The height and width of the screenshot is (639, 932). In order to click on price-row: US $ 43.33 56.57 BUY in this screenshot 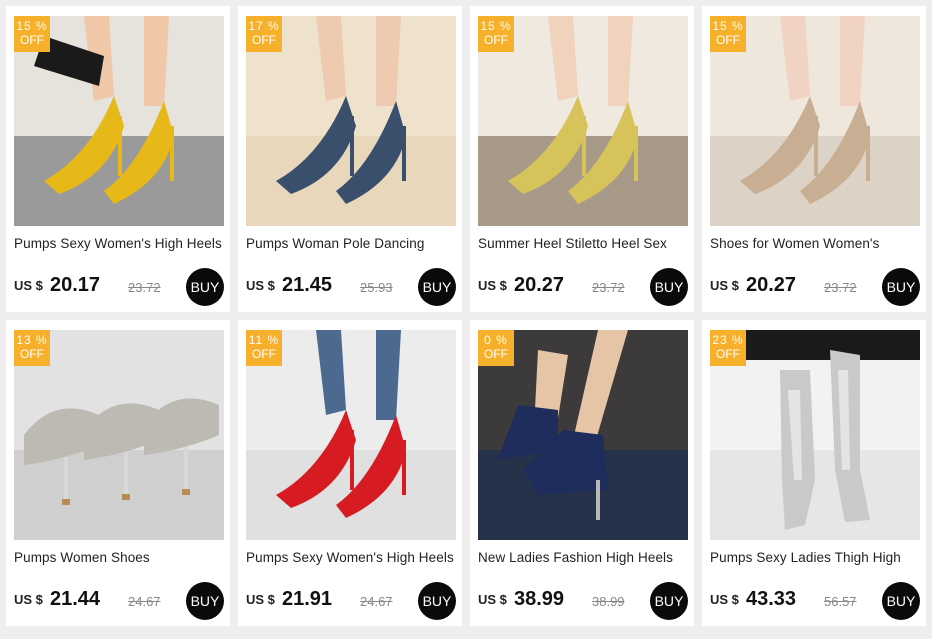, I will do `click(815, 601)`.